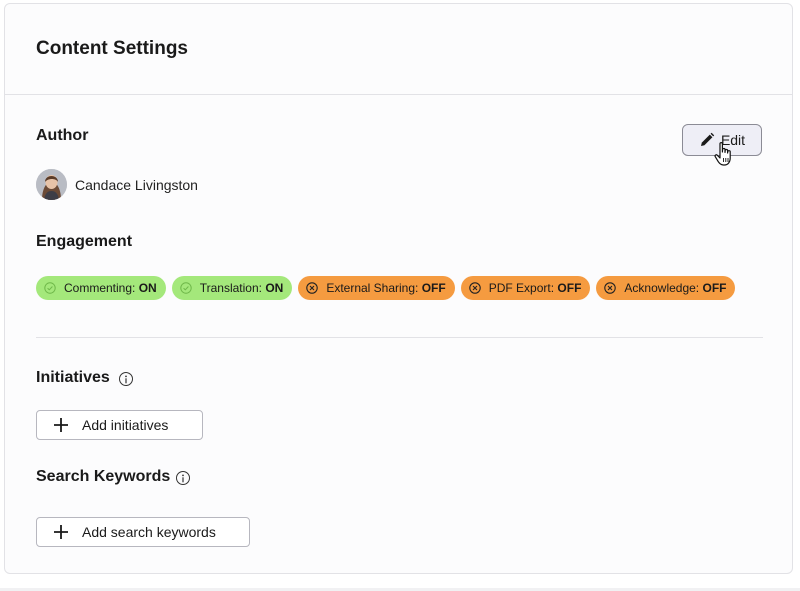 This screenshot has height=591, width=800. Describe the element at coordinates (125, 425) in the screenshot. I see `add-initiatives-label: Add initiatives` at that location.